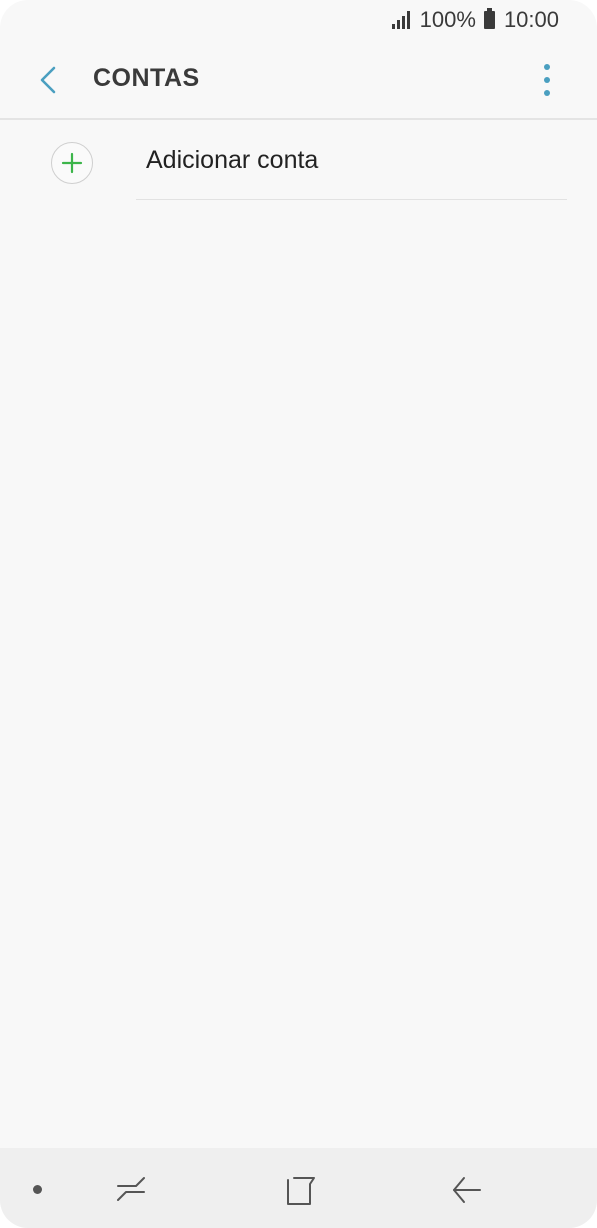  What do you see at coordinates (447, 19) in the screenshot?
I see `battery-percent: 100%` at bounding box center [447, 19].